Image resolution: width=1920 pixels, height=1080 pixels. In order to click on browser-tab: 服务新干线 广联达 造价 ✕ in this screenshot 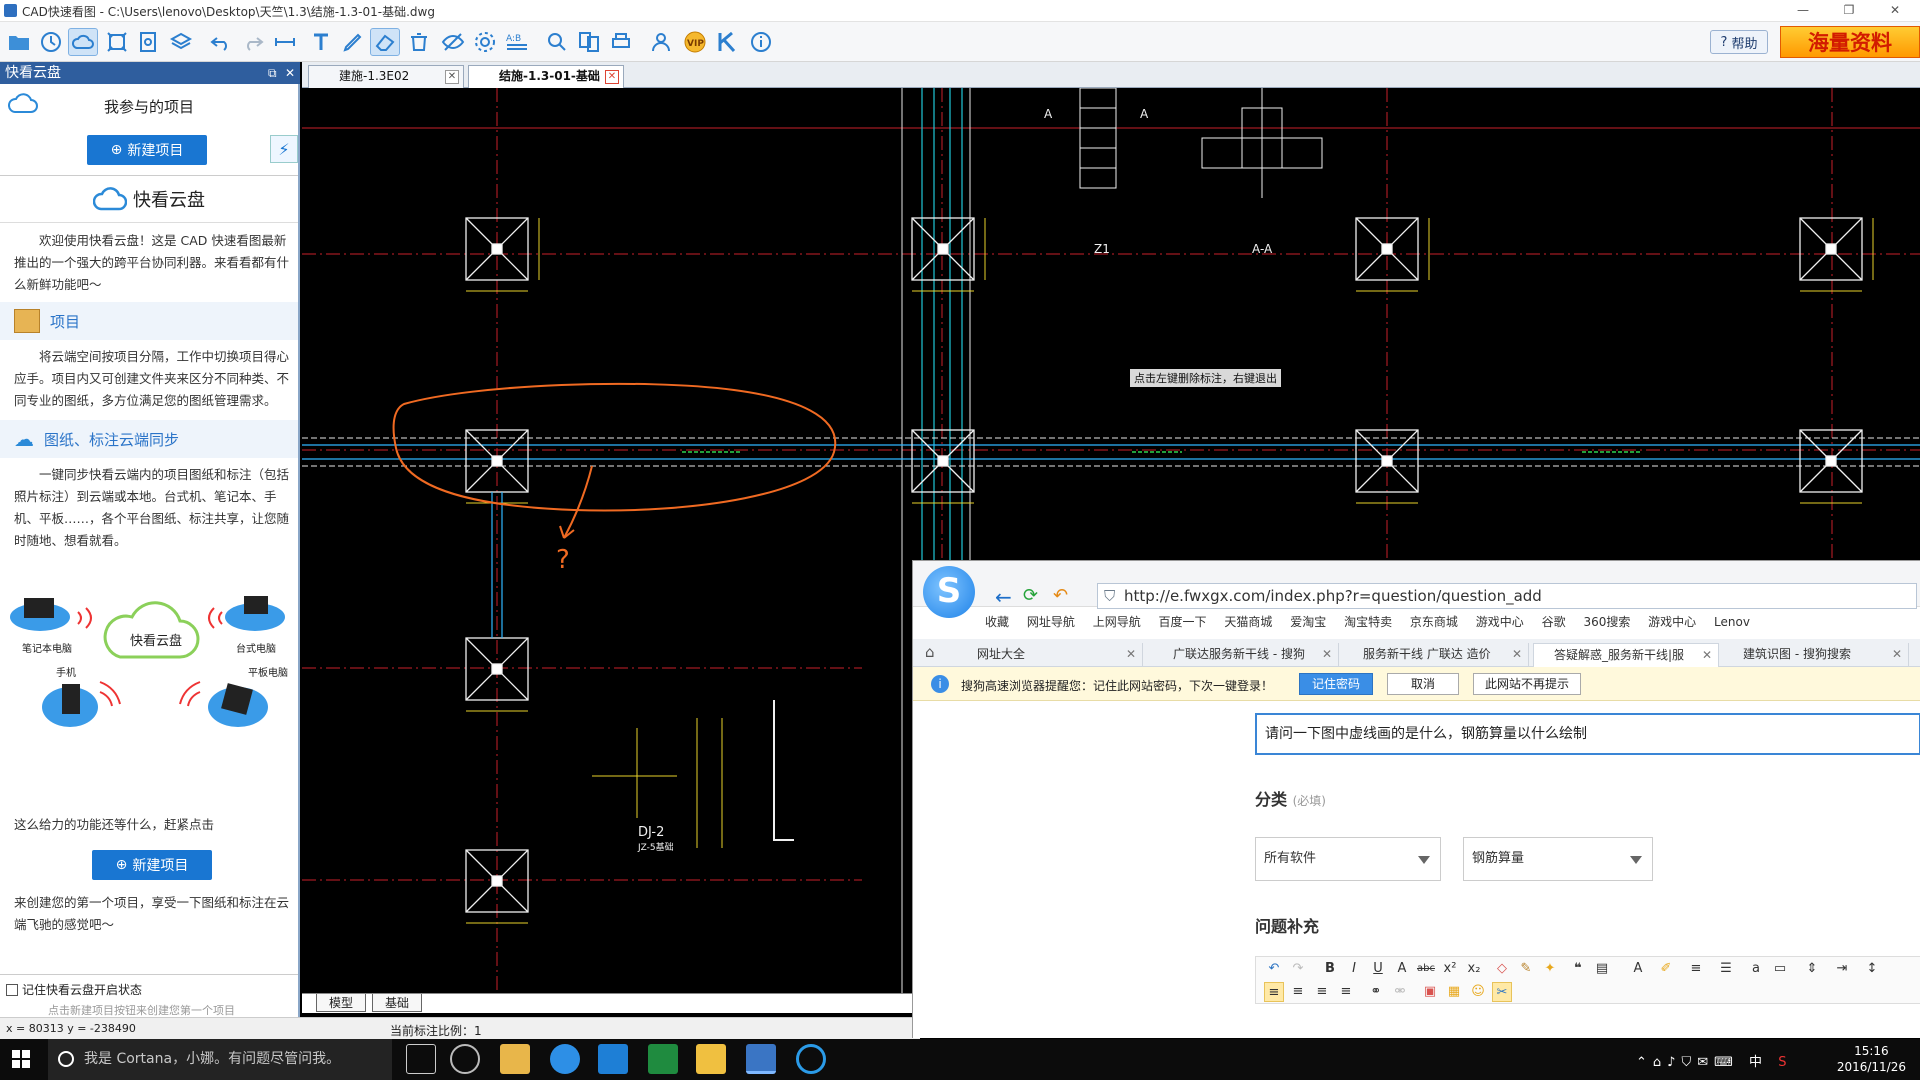, I will do `click(1436, 655)`.